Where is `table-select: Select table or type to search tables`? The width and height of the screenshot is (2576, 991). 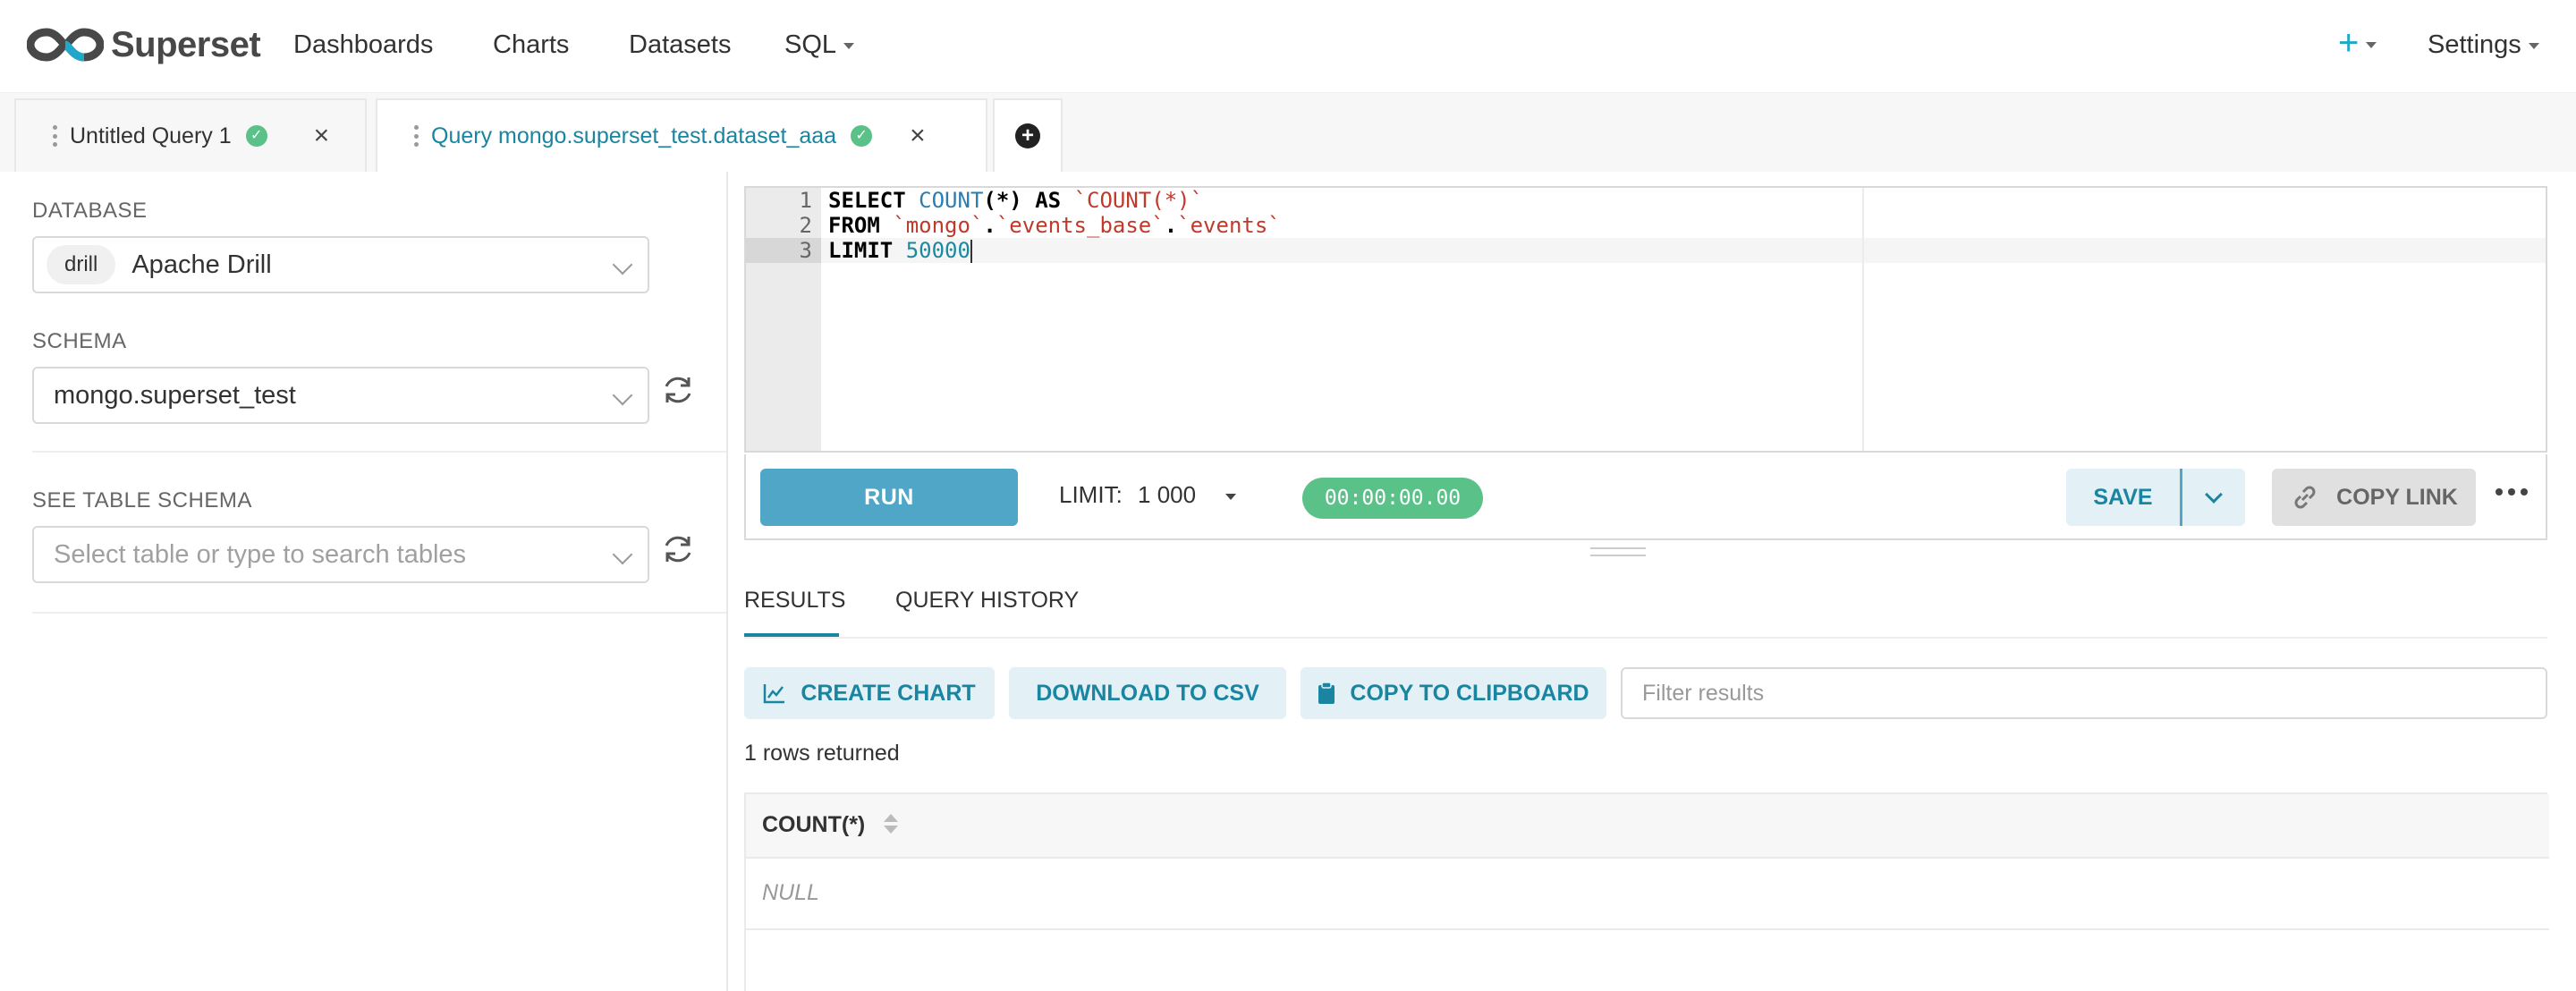 table-select: Select table or type to search tables is located at coordinates (340, 554).